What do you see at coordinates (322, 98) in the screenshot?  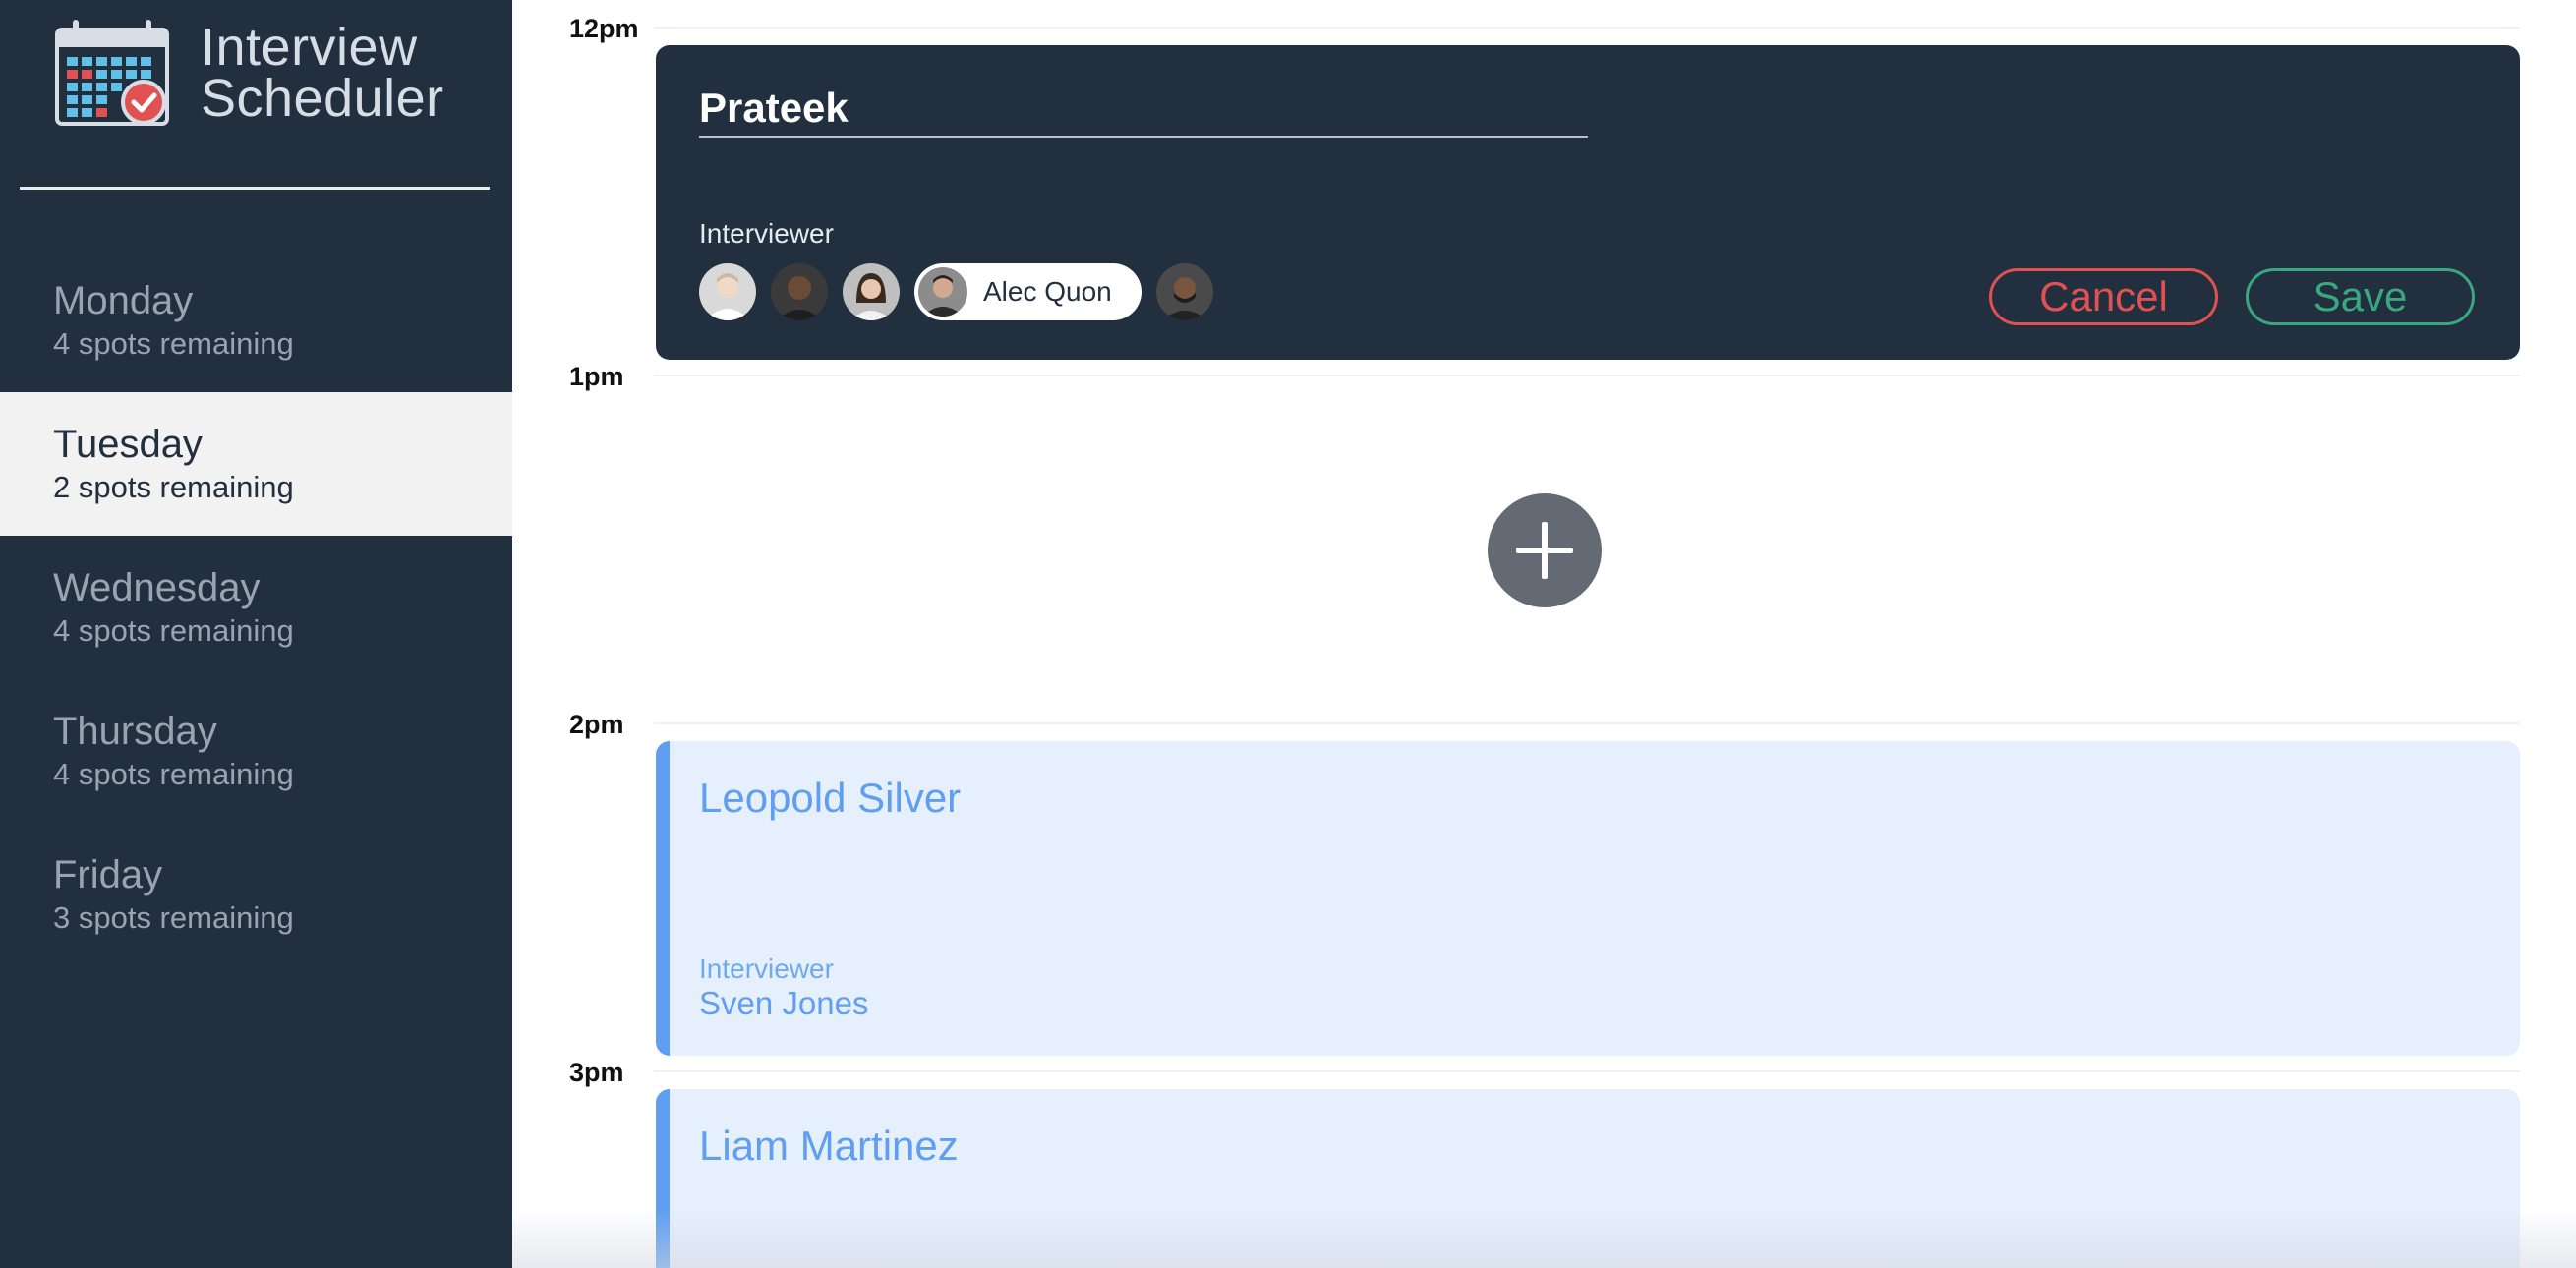 I see `app-title-line2: Scheduler` at bounding box center [322, 98].